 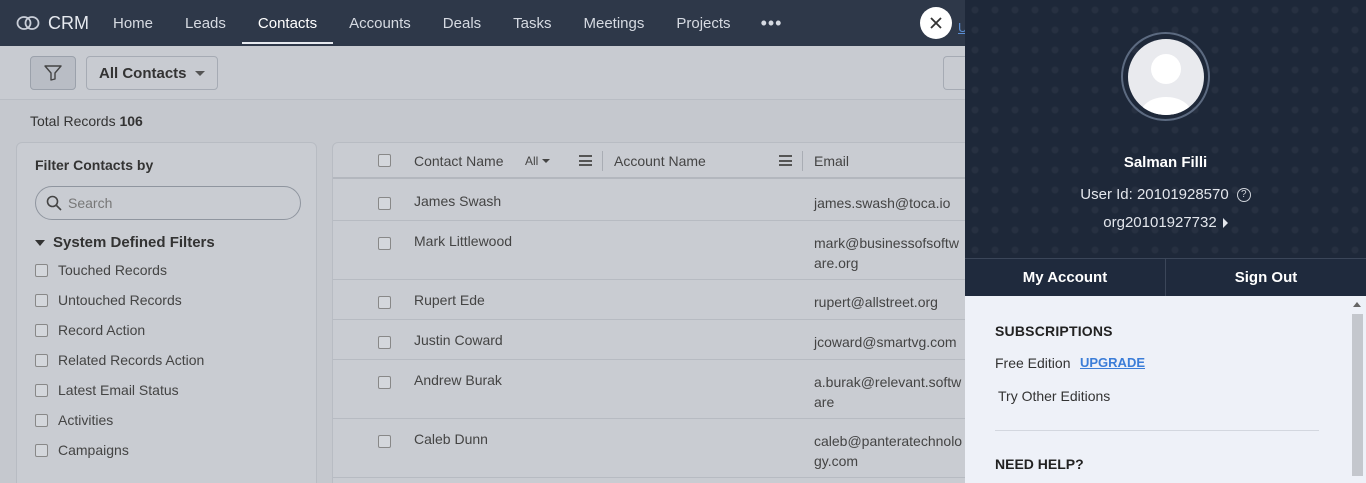 I want to click on filter-untouched-records: Untouched Records, so click(x=108, y=300).